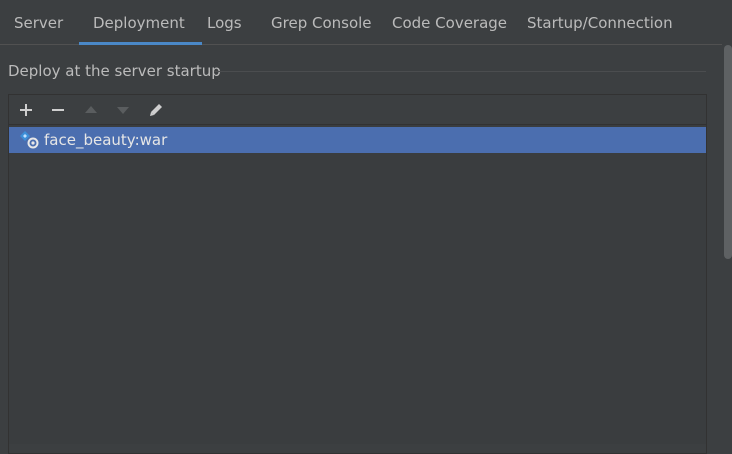  What do you see at coordinates (140, 22) in the screenshot?
I see `tab-deployment: Deployment` at bounding box center [140, 22].